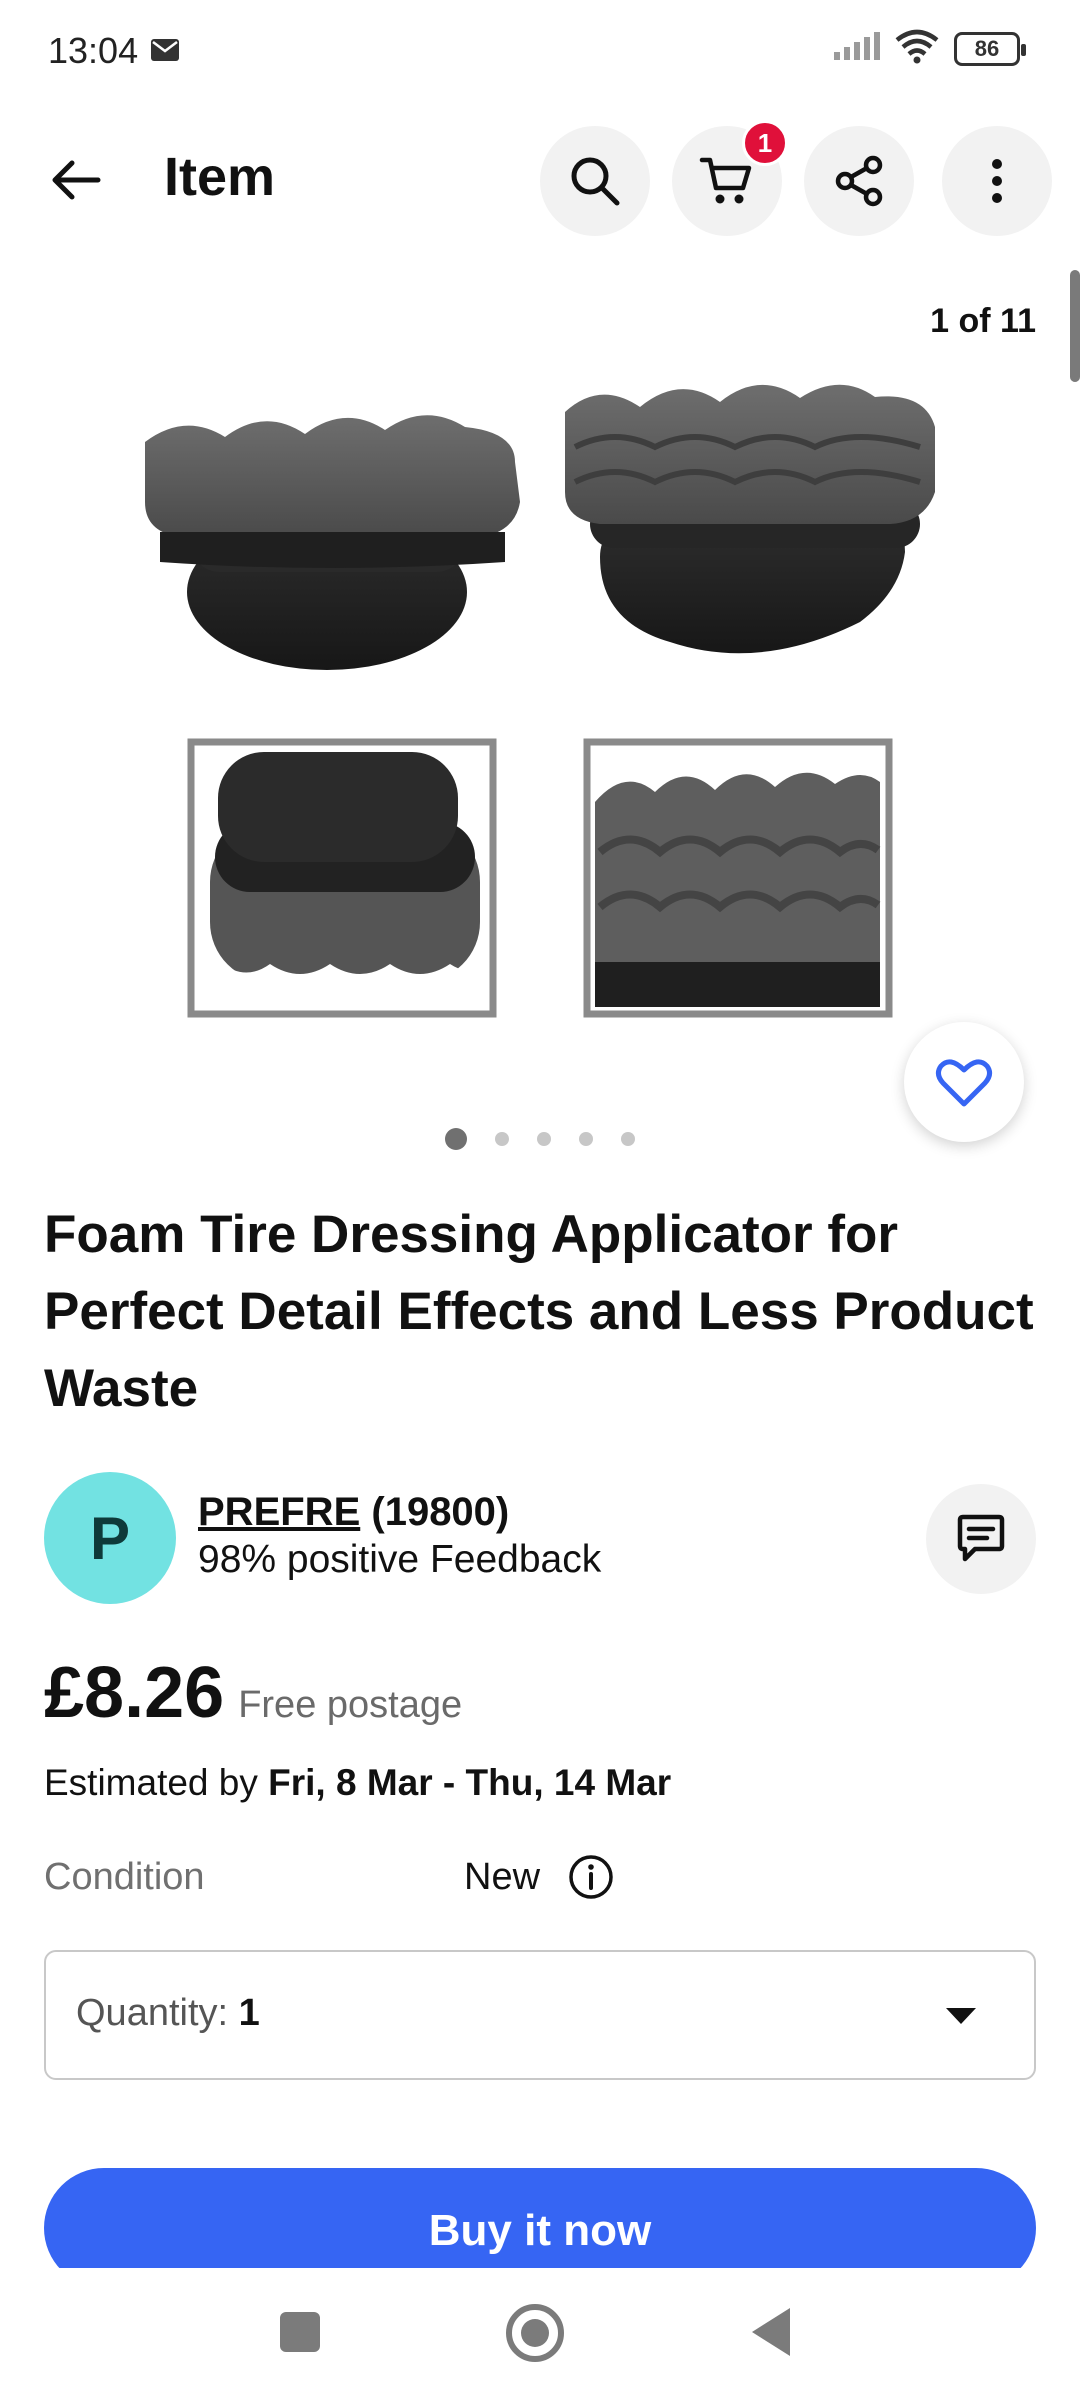 The height and width of the screenshot is (2400, 1080). What do you see at coordinates (400, 1559) in the screenshot?
I see `seller-feedback: 98% positive Feedback` at bounding box center [400, 1559].